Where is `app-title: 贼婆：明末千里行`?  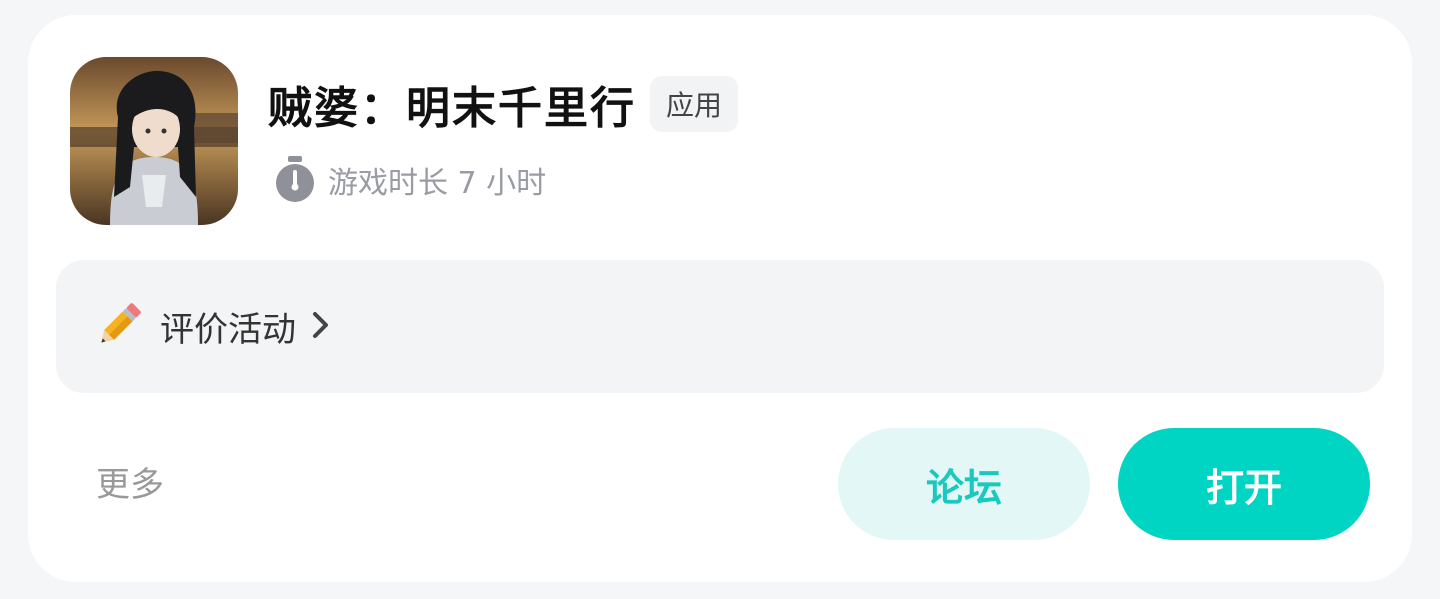 app-title: 贼婆：明末千里行 is located at coordinates (452, 104).